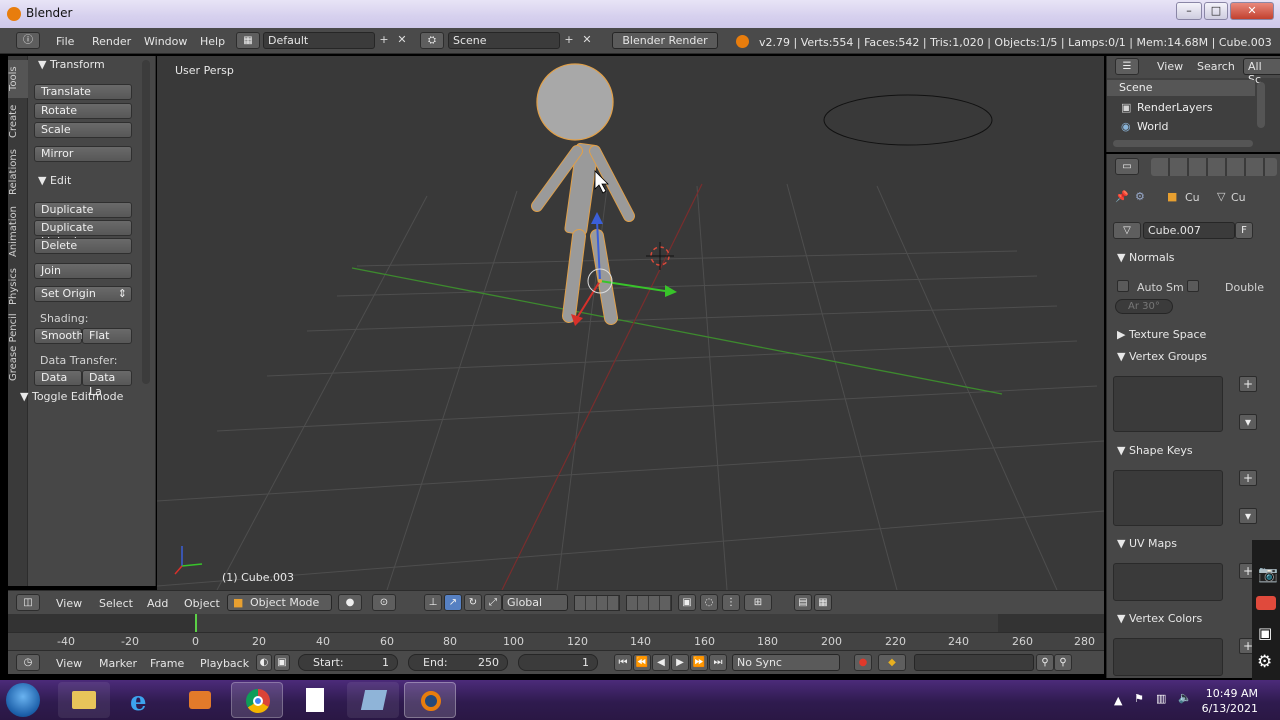 Image resolution: width=1280 pixels, height=720 pixels. What do you see at coordinates (1238, 197) in the screenshot?
I see `context-crumb-mesh: Cu` at bounding box center [1238, 197].